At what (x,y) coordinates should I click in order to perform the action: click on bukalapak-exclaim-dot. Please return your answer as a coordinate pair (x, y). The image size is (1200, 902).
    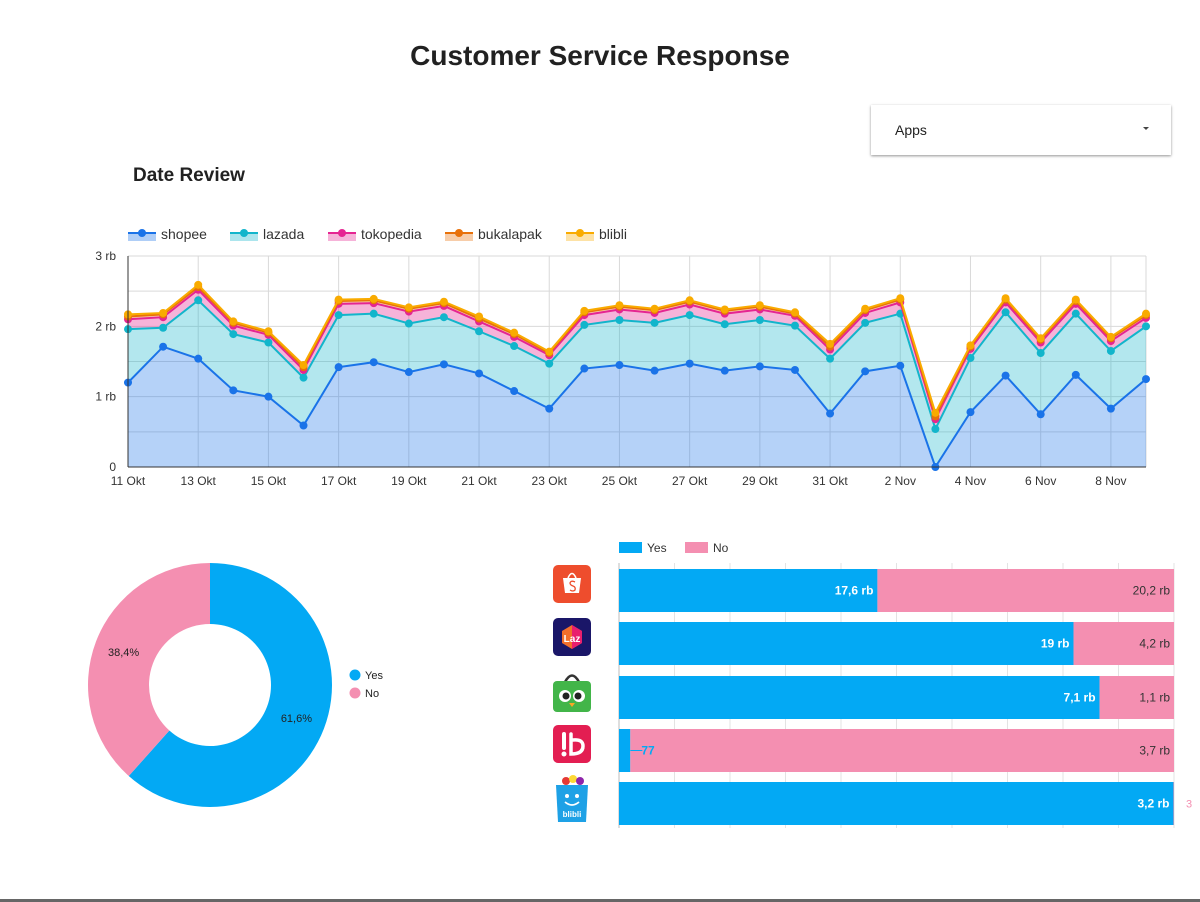
    Looking at the image, I should click on (564, 754).